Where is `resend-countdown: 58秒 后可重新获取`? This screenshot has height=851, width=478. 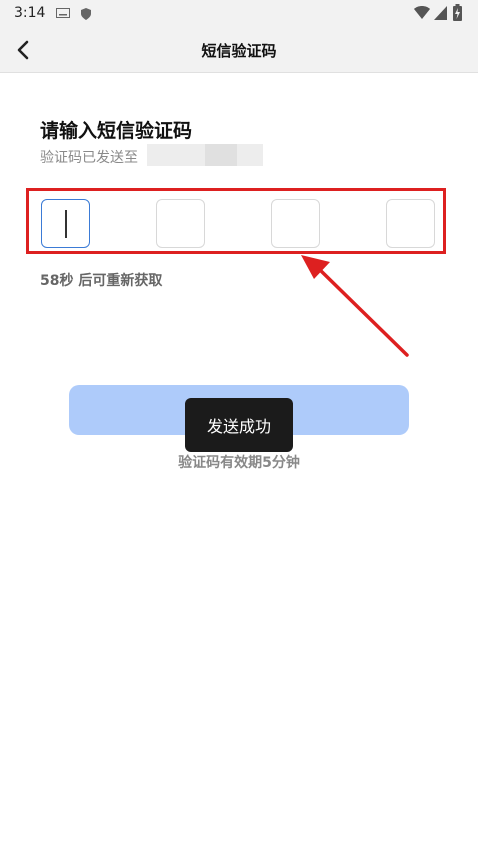 resend-countdown: 58秒 后可重新获取 is located at coordinates (101, 281).